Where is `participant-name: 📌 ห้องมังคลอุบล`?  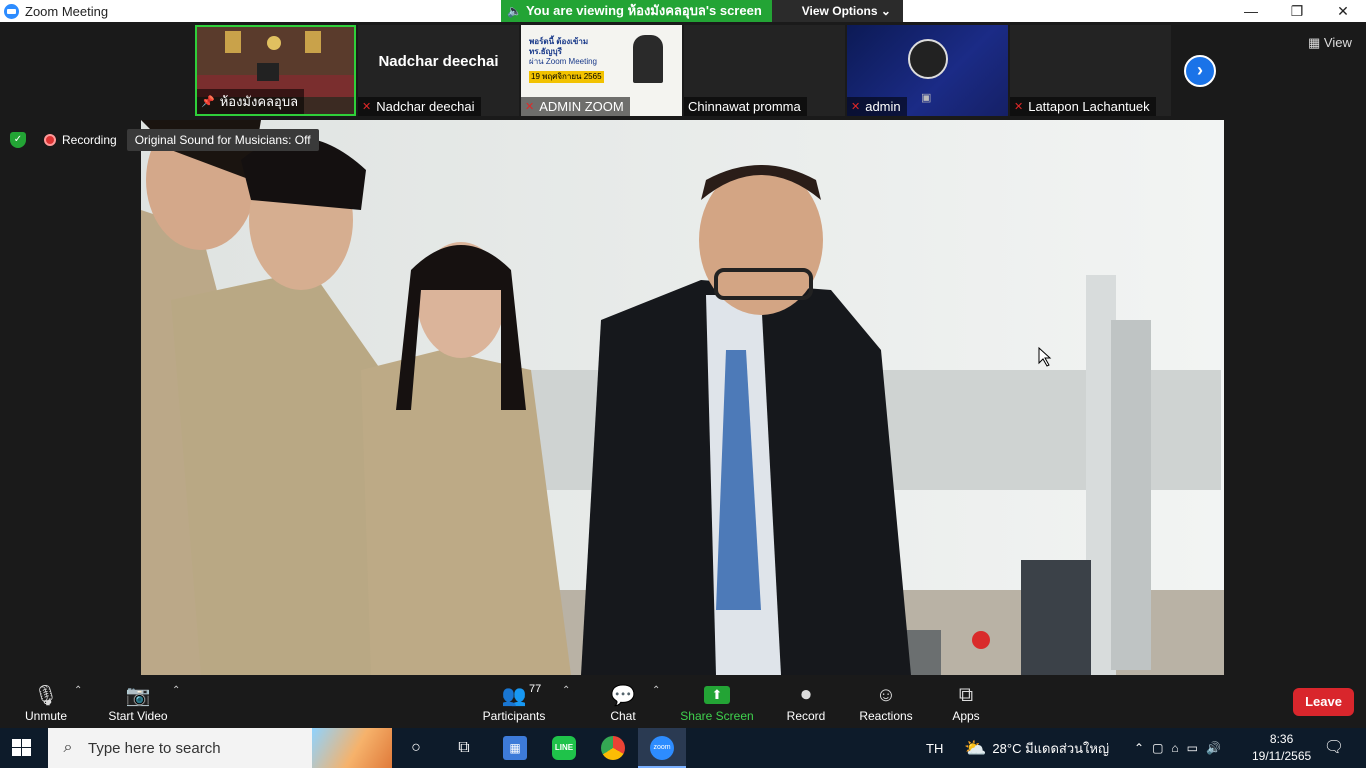 participant-name: 📌 ห้องมังคลอุบล is located at coordinates (251, 101).